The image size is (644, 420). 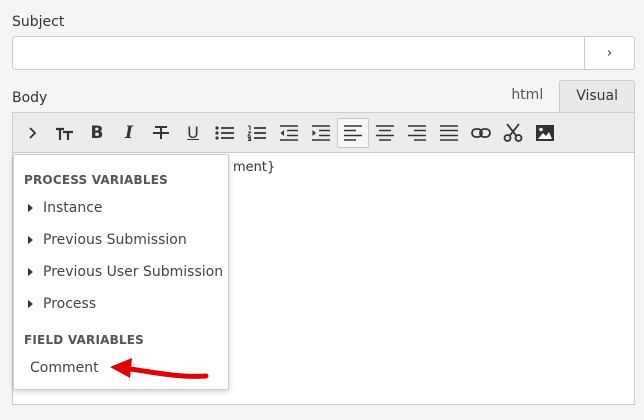 What do you see at coordinates (289, 133) in the screenshot?
I see `outdent-icon` at bounding box center [289, 133].